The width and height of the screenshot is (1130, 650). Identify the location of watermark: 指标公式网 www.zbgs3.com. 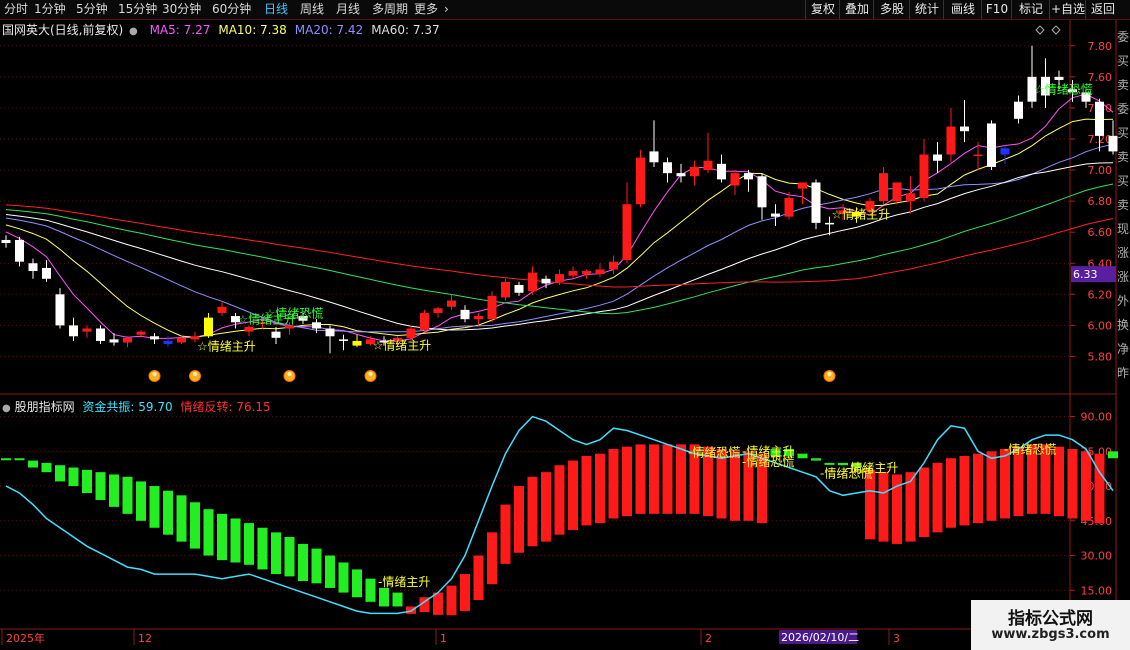
(1050, 625).